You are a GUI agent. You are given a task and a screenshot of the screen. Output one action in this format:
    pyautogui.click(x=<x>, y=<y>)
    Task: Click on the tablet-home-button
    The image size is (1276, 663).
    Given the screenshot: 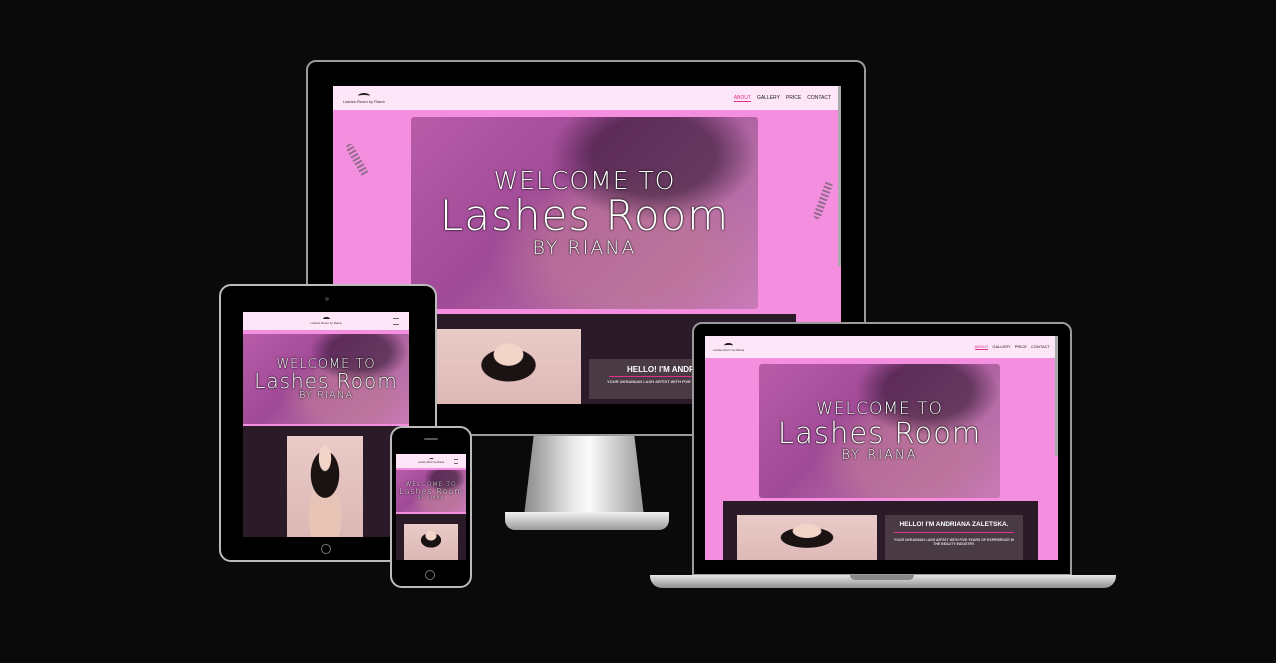 What is the action you would take?
    pyautogui.click(x=326, y=549)
    